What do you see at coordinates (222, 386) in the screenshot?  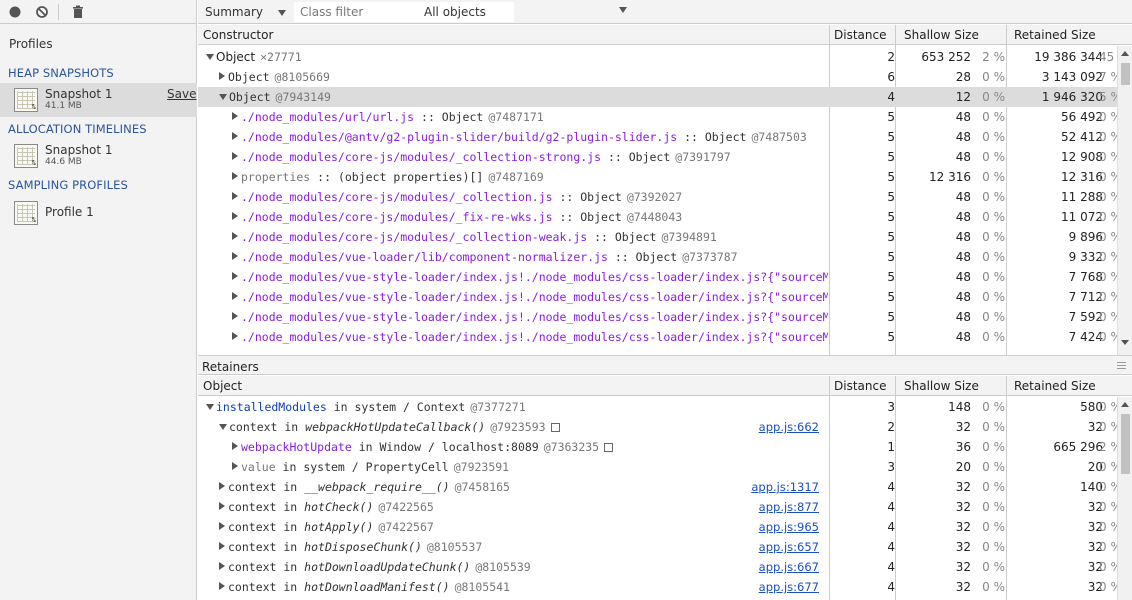 I see `col-object: Object` at bounding box center [222, 386].